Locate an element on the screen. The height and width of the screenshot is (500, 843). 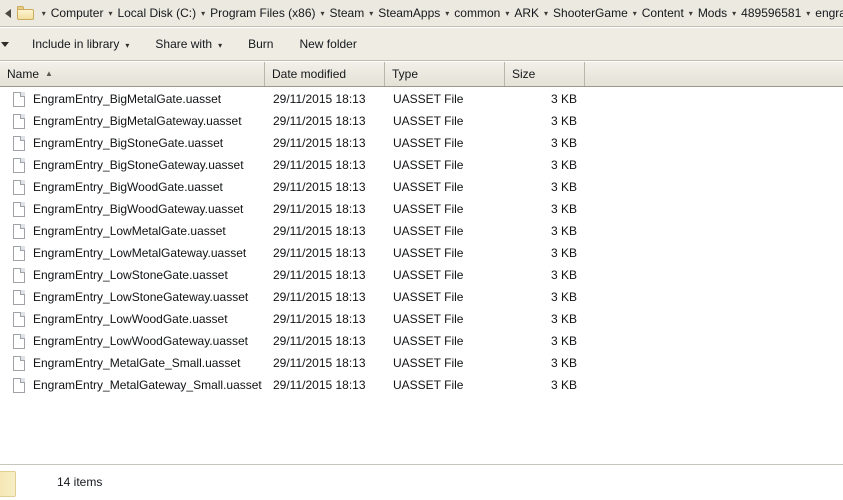
column-header-date-modified: Date modified is located at coordinates (325, 74).